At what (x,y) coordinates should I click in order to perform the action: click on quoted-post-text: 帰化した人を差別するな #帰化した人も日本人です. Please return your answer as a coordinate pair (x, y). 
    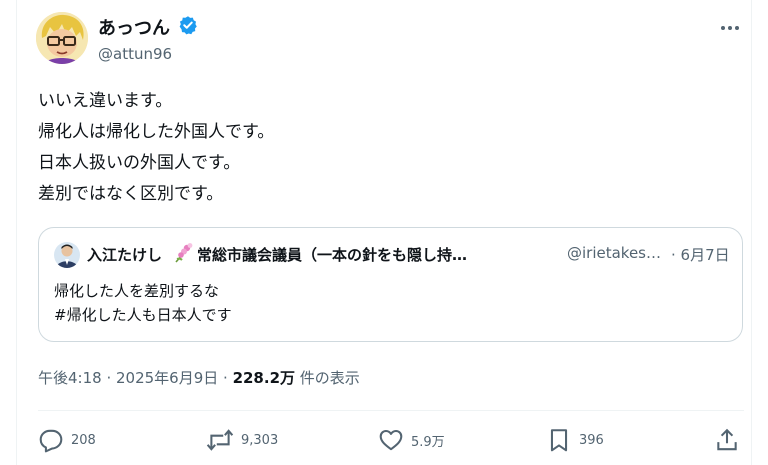
    Looking at the image, I should click on (143, 303).